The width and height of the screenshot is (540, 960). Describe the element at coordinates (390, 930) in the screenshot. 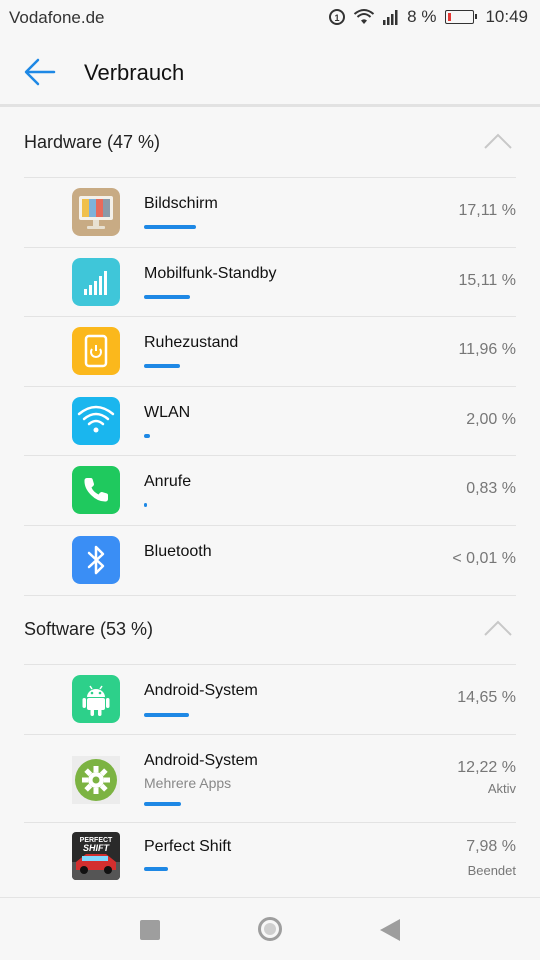

I see `back-button` at that location.